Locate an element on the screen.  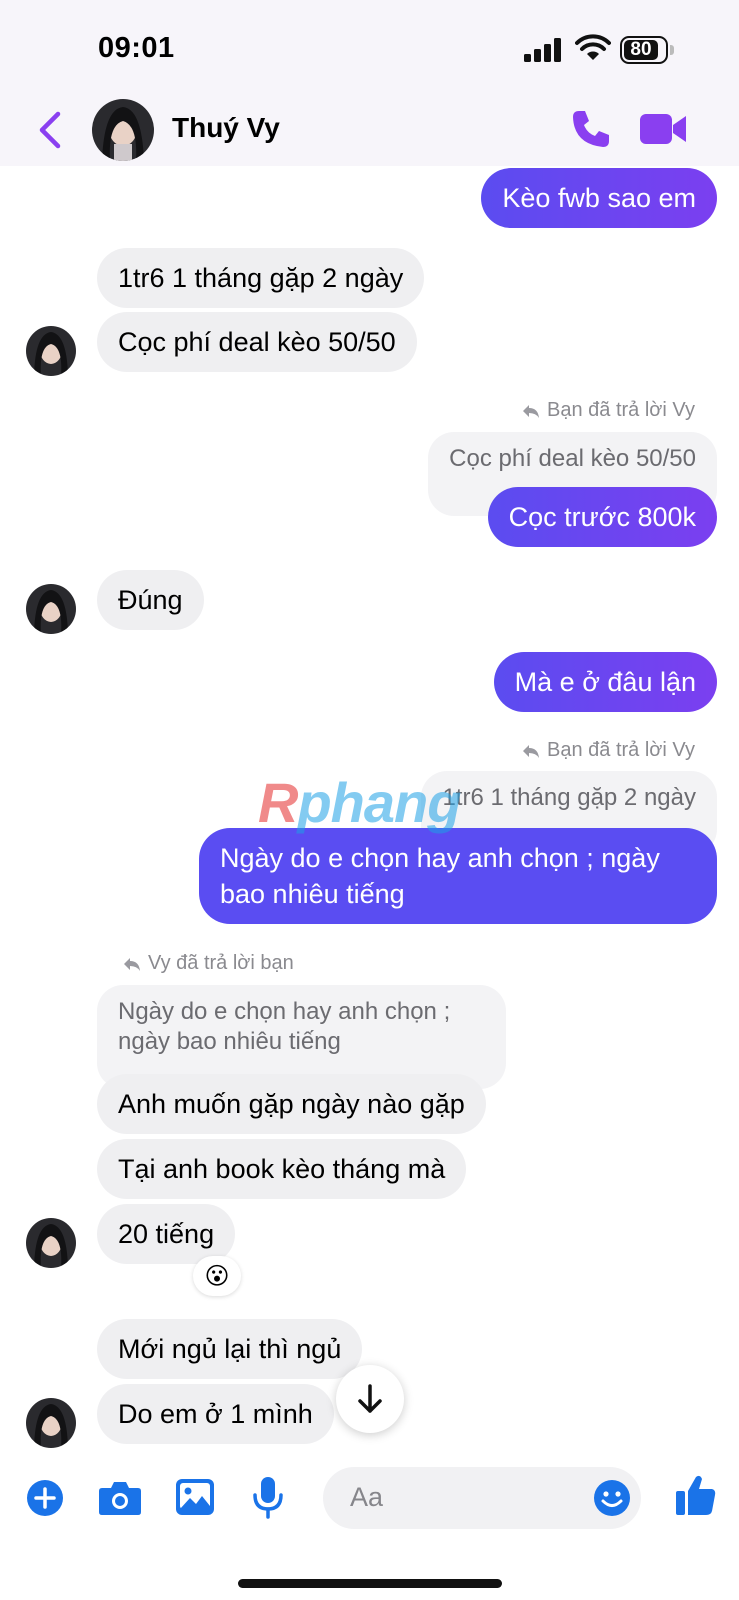
status-time: 09:01 is located at coordinates (136, 48).